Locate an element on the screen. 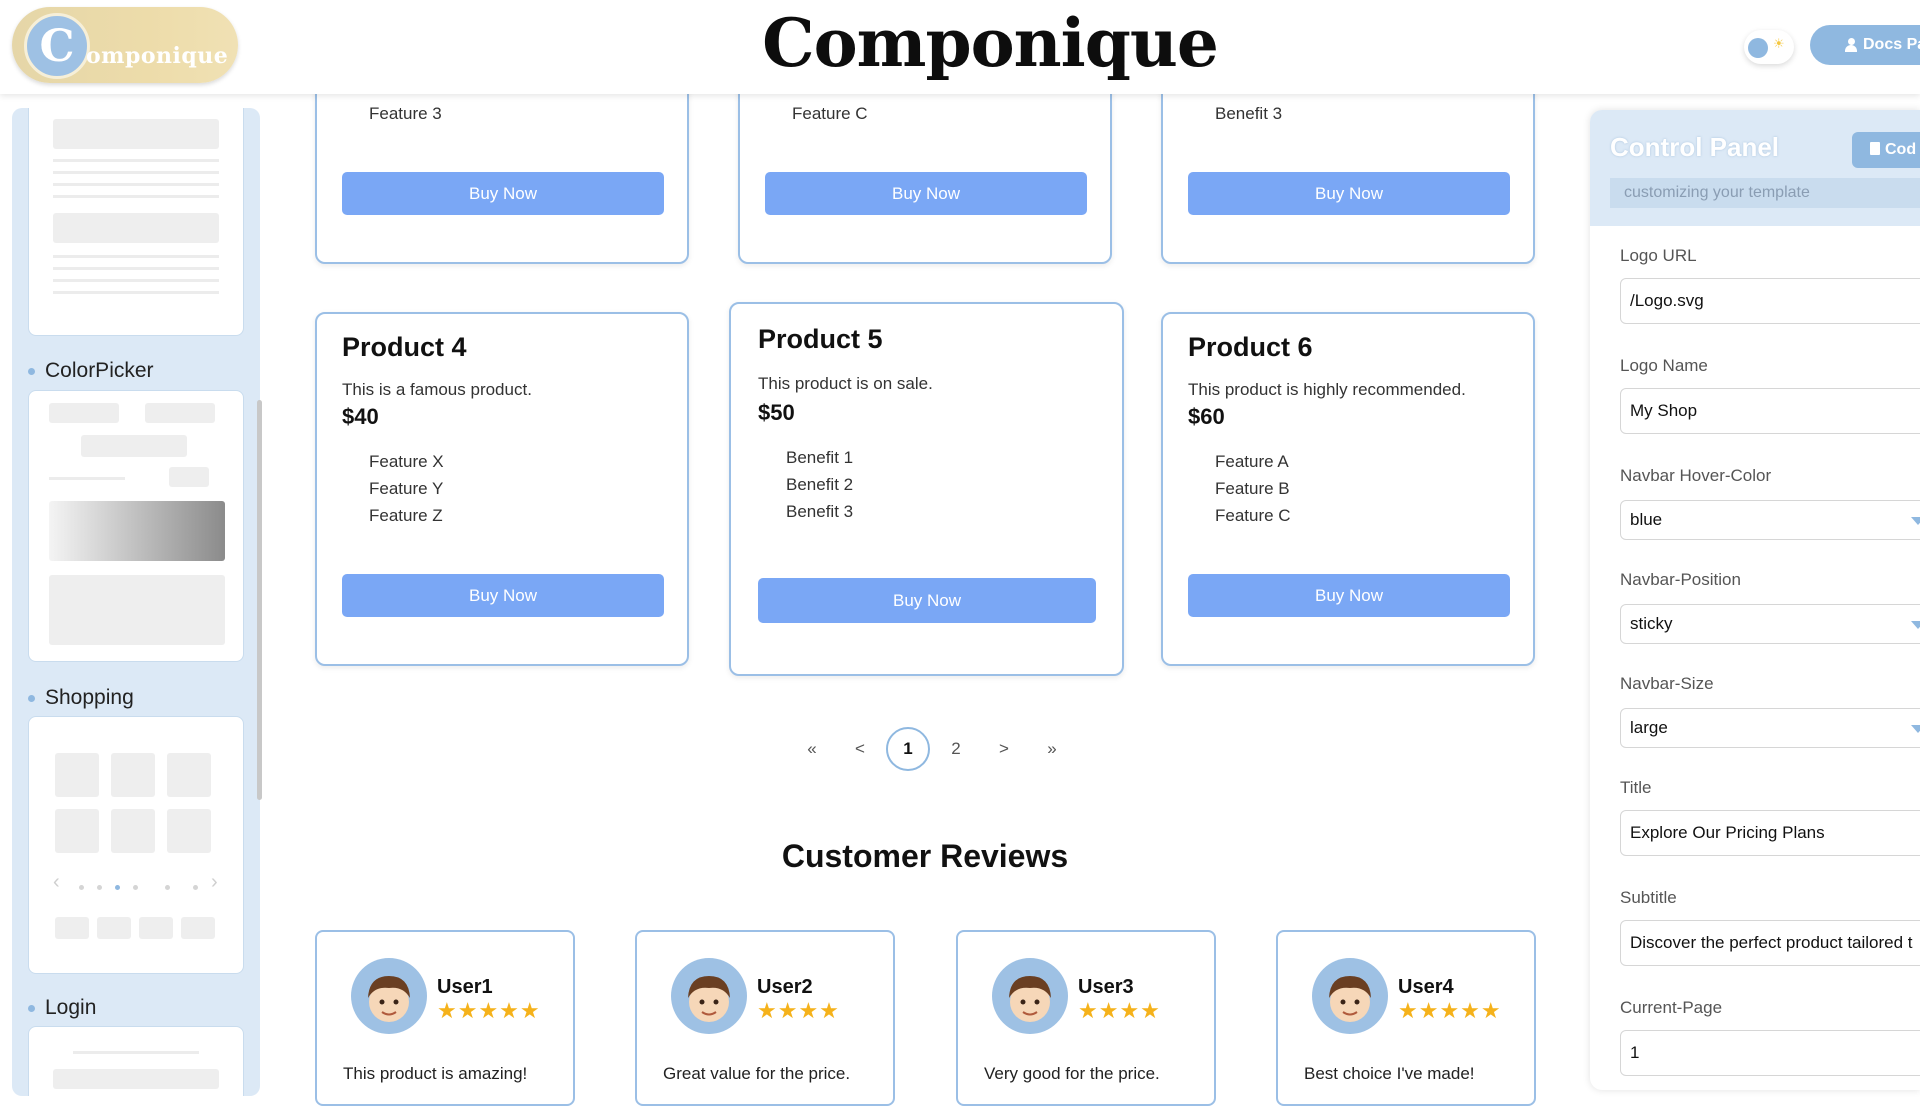  review-username: User3 is located at coordinates (1106, 987).